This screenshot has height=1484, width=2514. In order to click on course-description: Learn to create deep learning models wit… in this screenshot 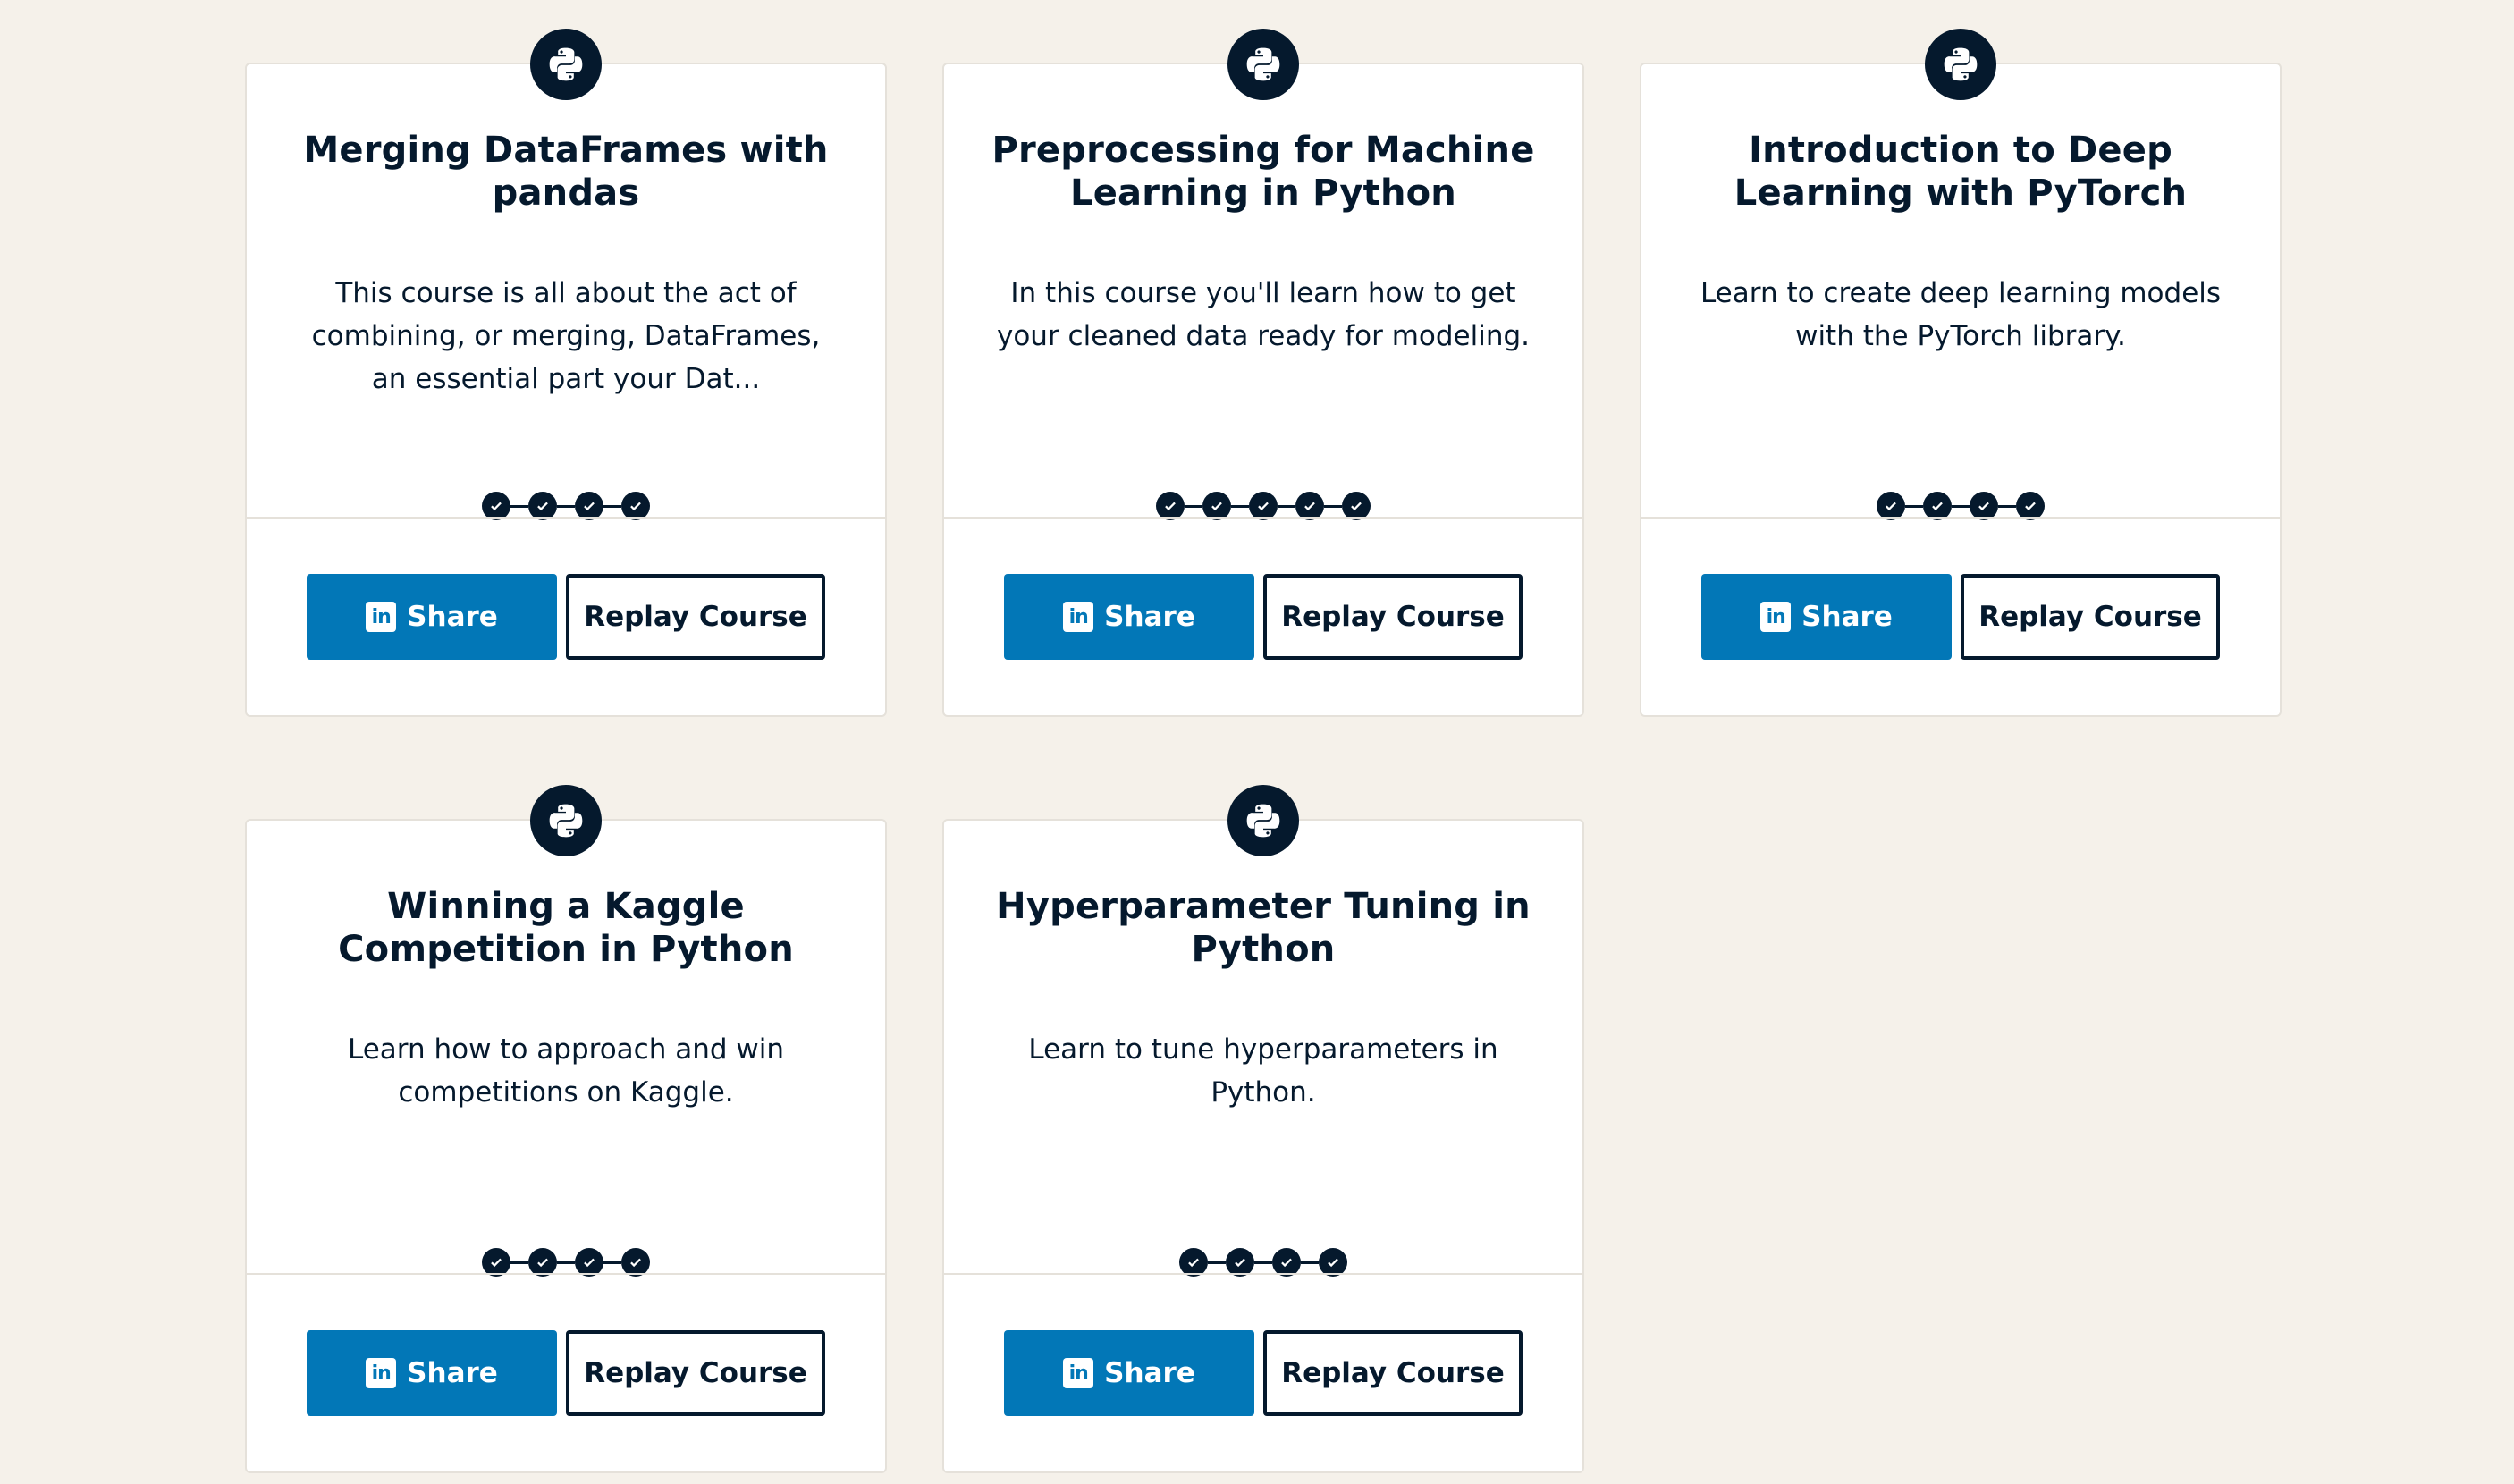, I will do `click(1961, 314)`.